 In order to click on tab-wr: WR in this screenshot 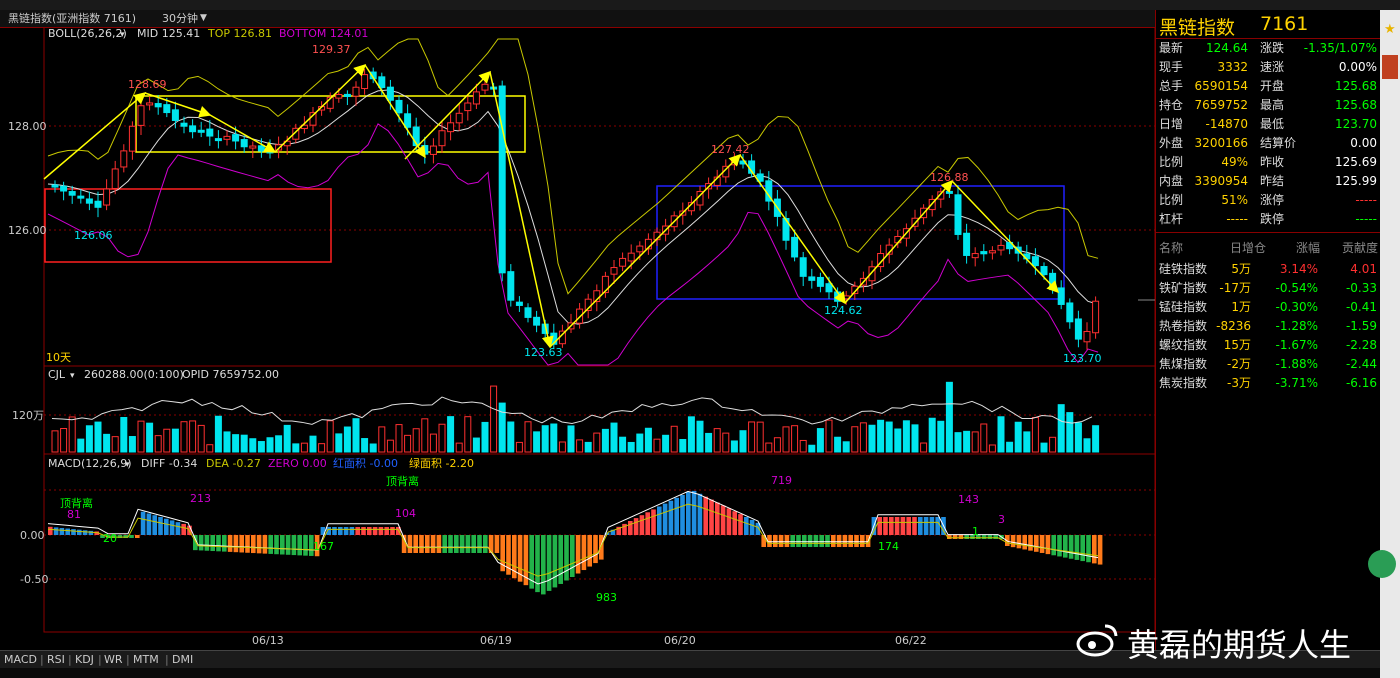, I will do `click(113, 659)`.